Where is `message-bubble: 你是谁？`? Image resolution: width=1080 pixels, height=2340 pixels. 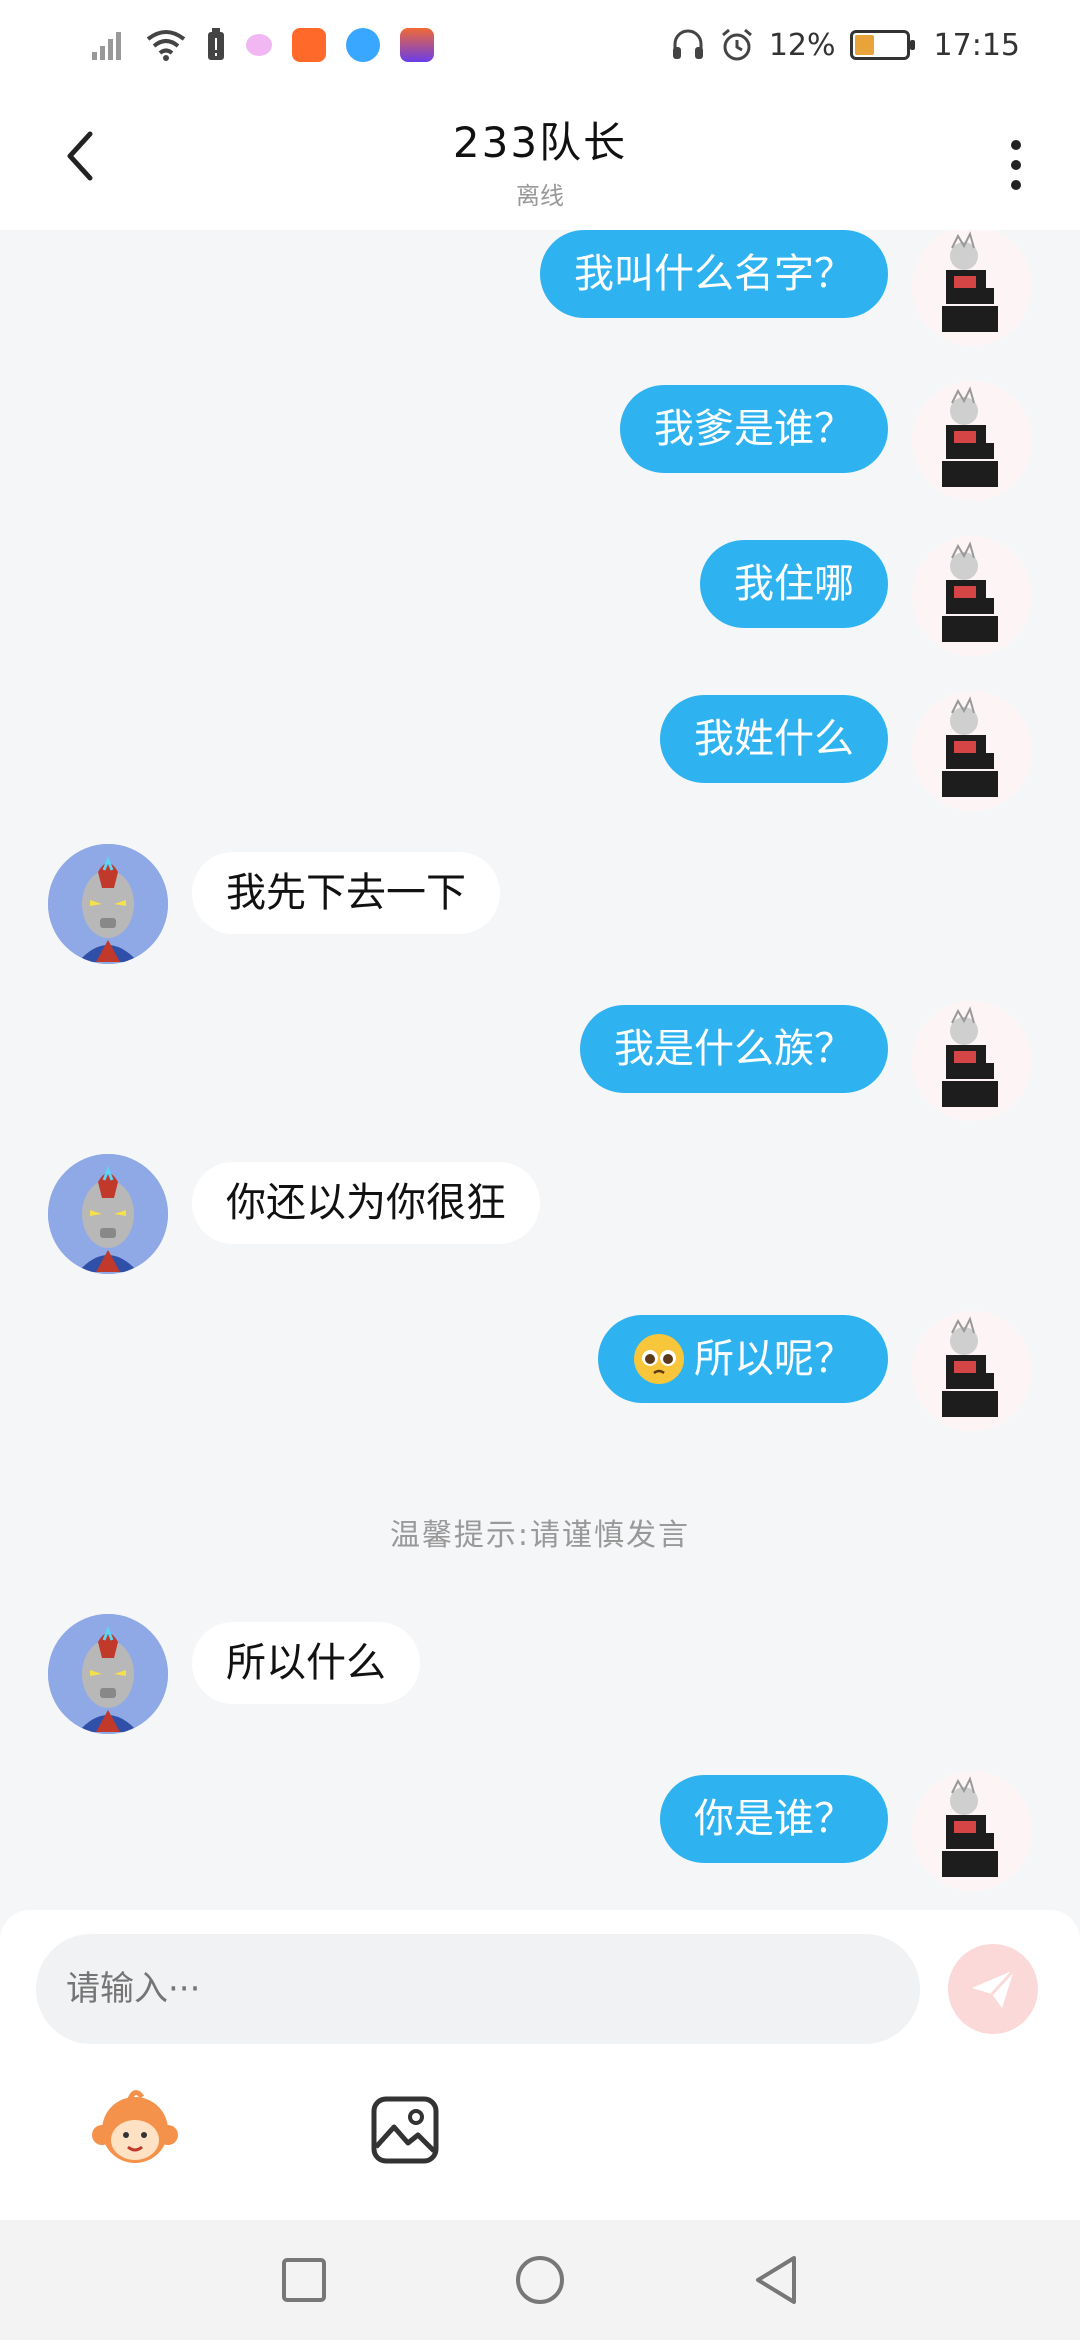 message-bubble: 你是谁？ is located at coordinates (774, 1819).